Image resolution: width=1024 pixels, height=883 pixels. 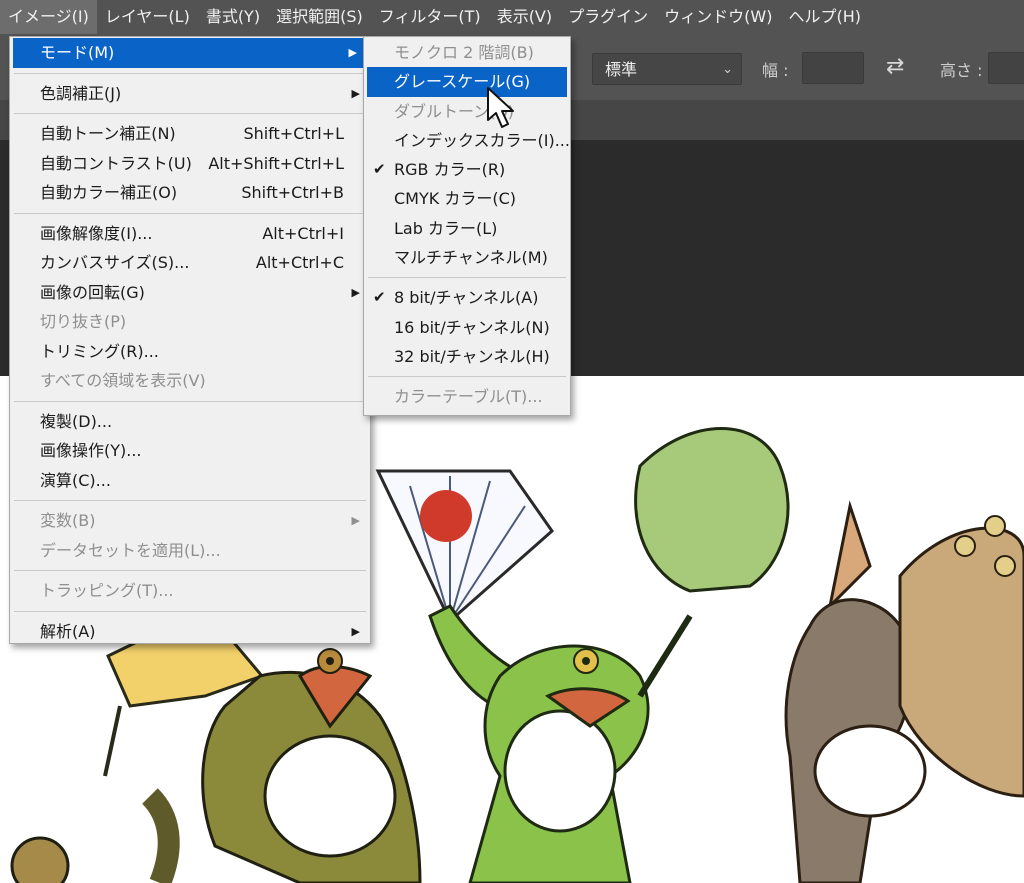 I want to click on menu-item-analysis: 解析(A) ▶, so click(x=190, y=632).